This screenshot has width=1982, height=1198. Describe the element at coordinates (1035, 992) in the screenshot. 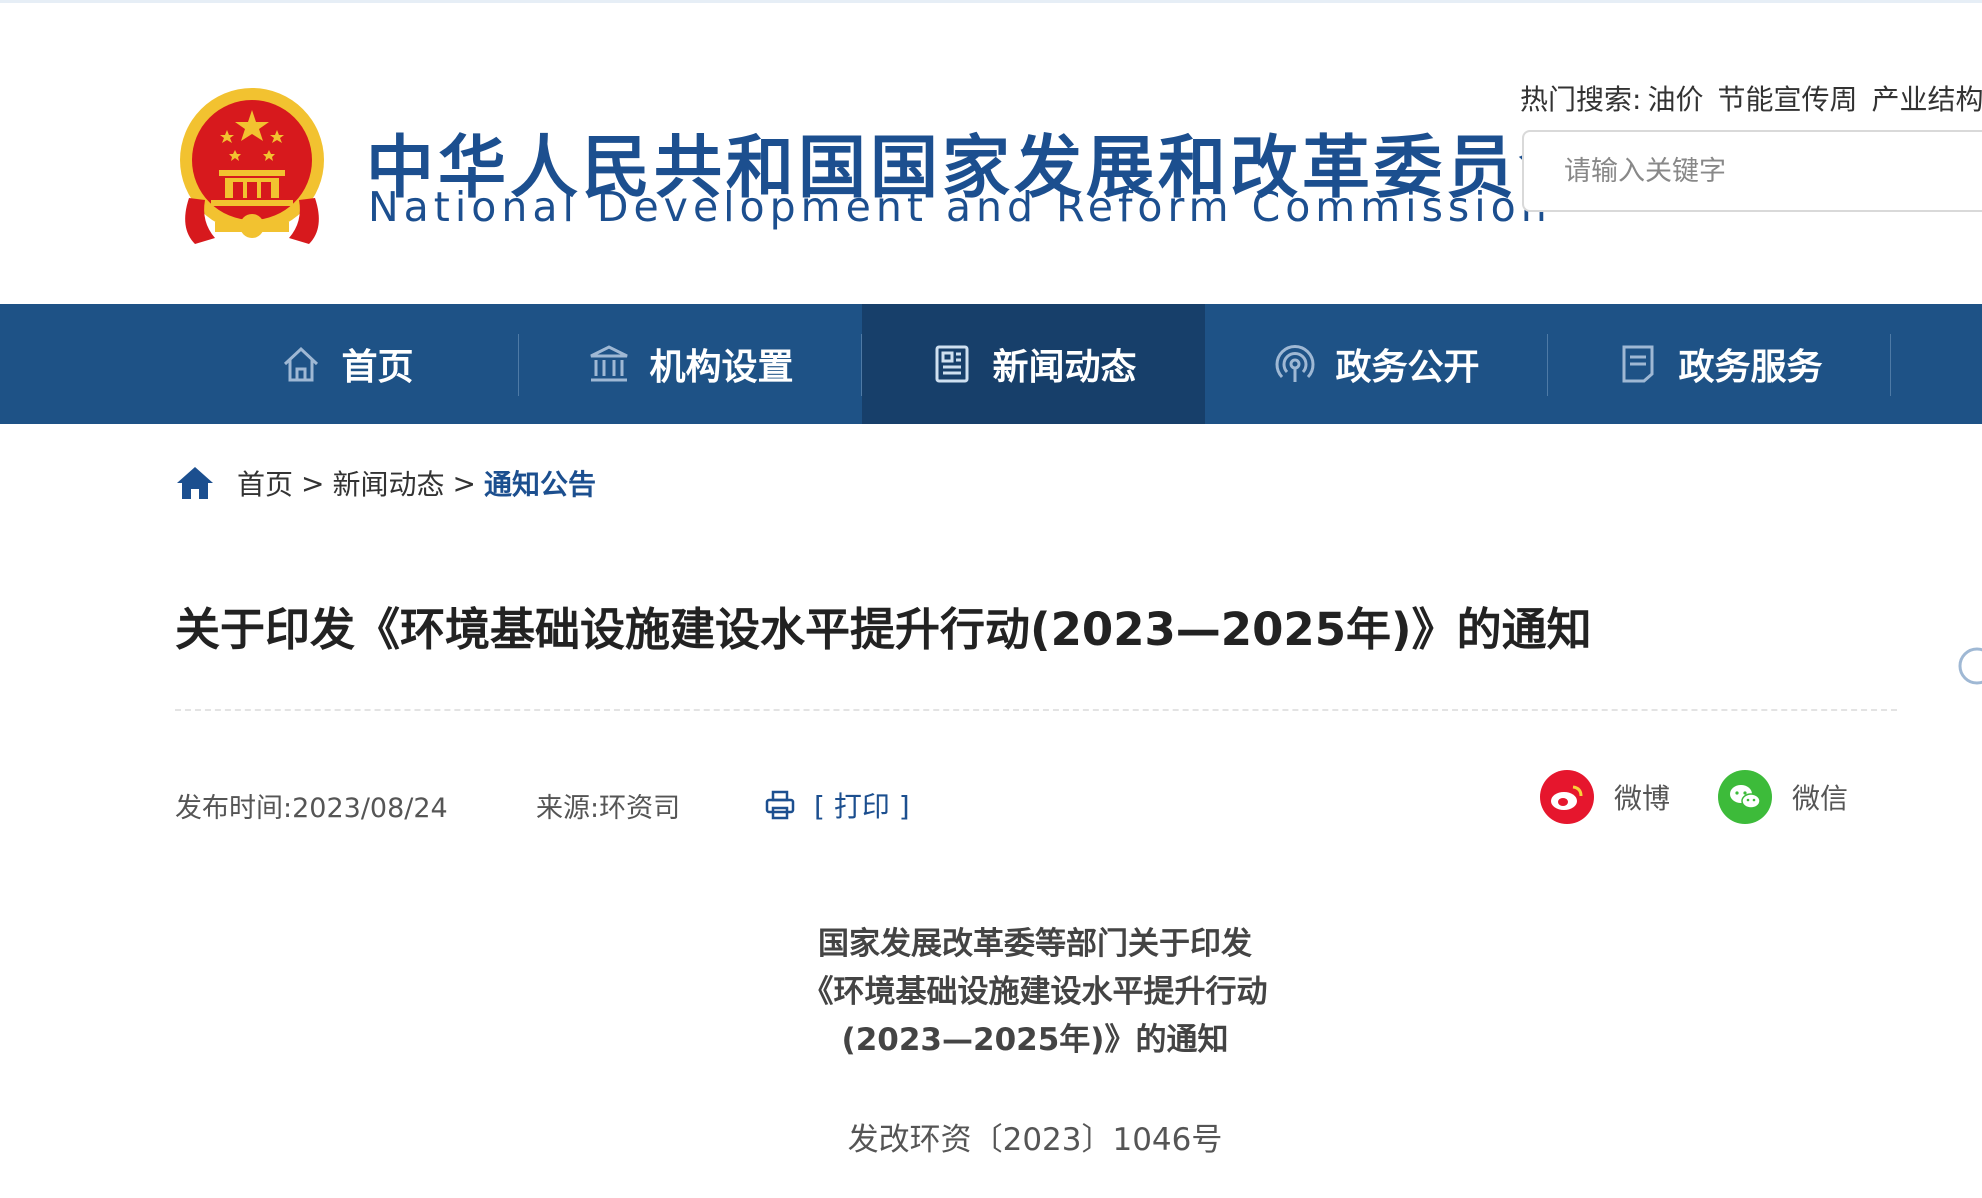

I see `article-subtitle-line-2: 《环境基础设施建设水平提升行动` at that location.